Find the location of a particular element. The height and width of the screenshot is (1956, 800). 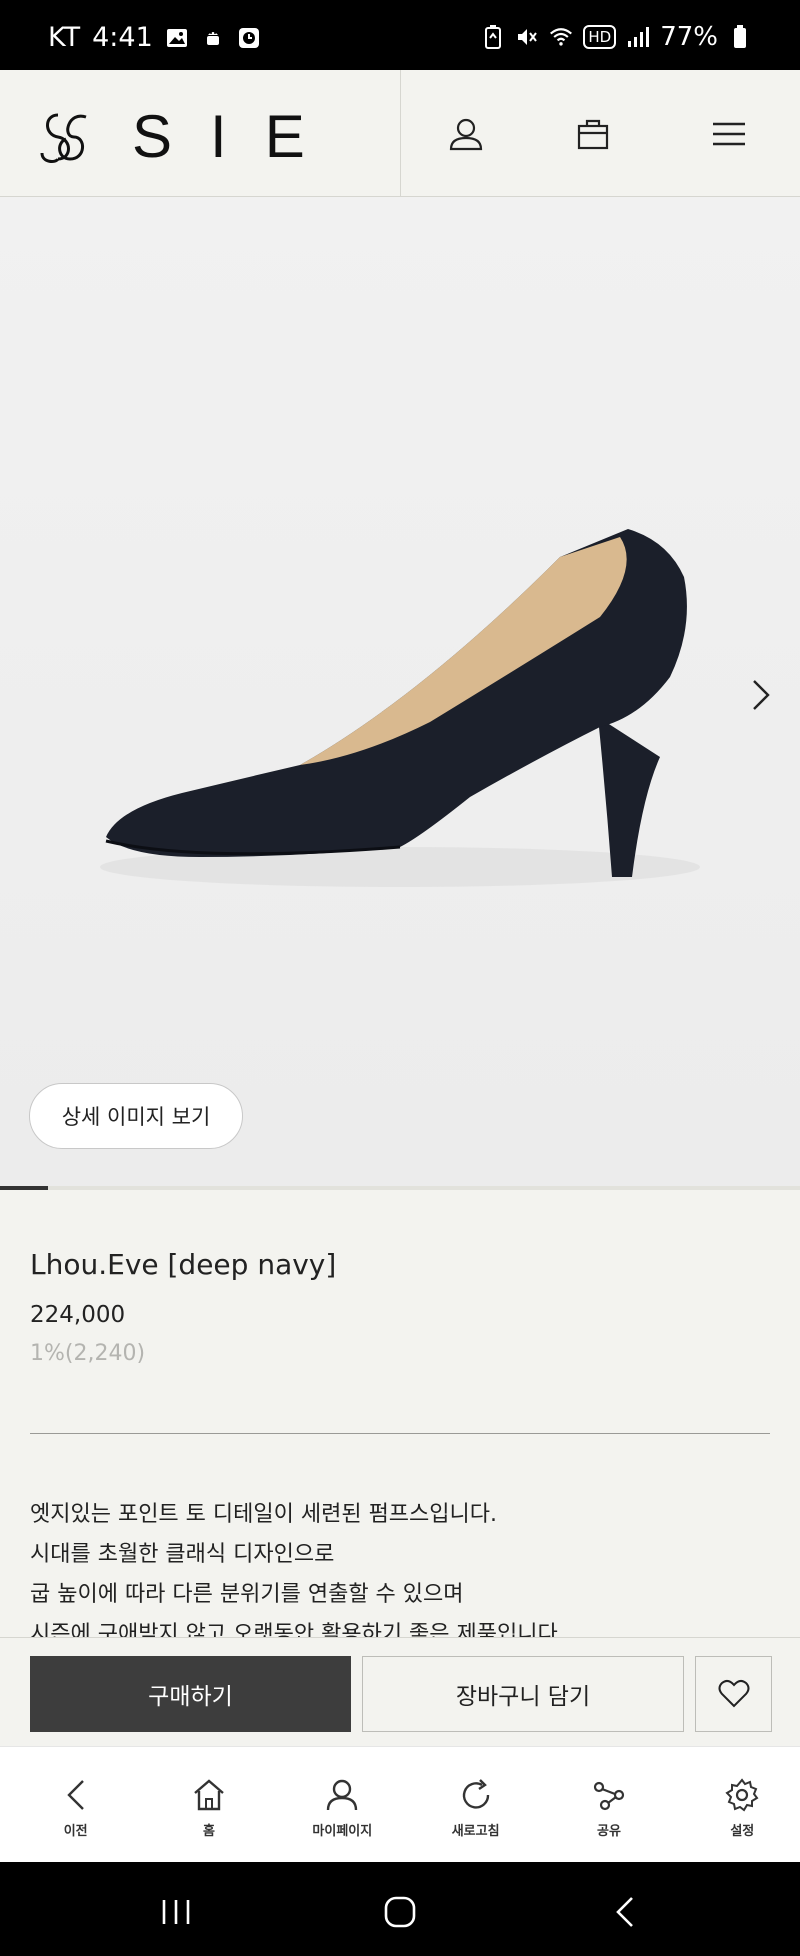

recent-apps-icon is located at coordinates (176, 1912).